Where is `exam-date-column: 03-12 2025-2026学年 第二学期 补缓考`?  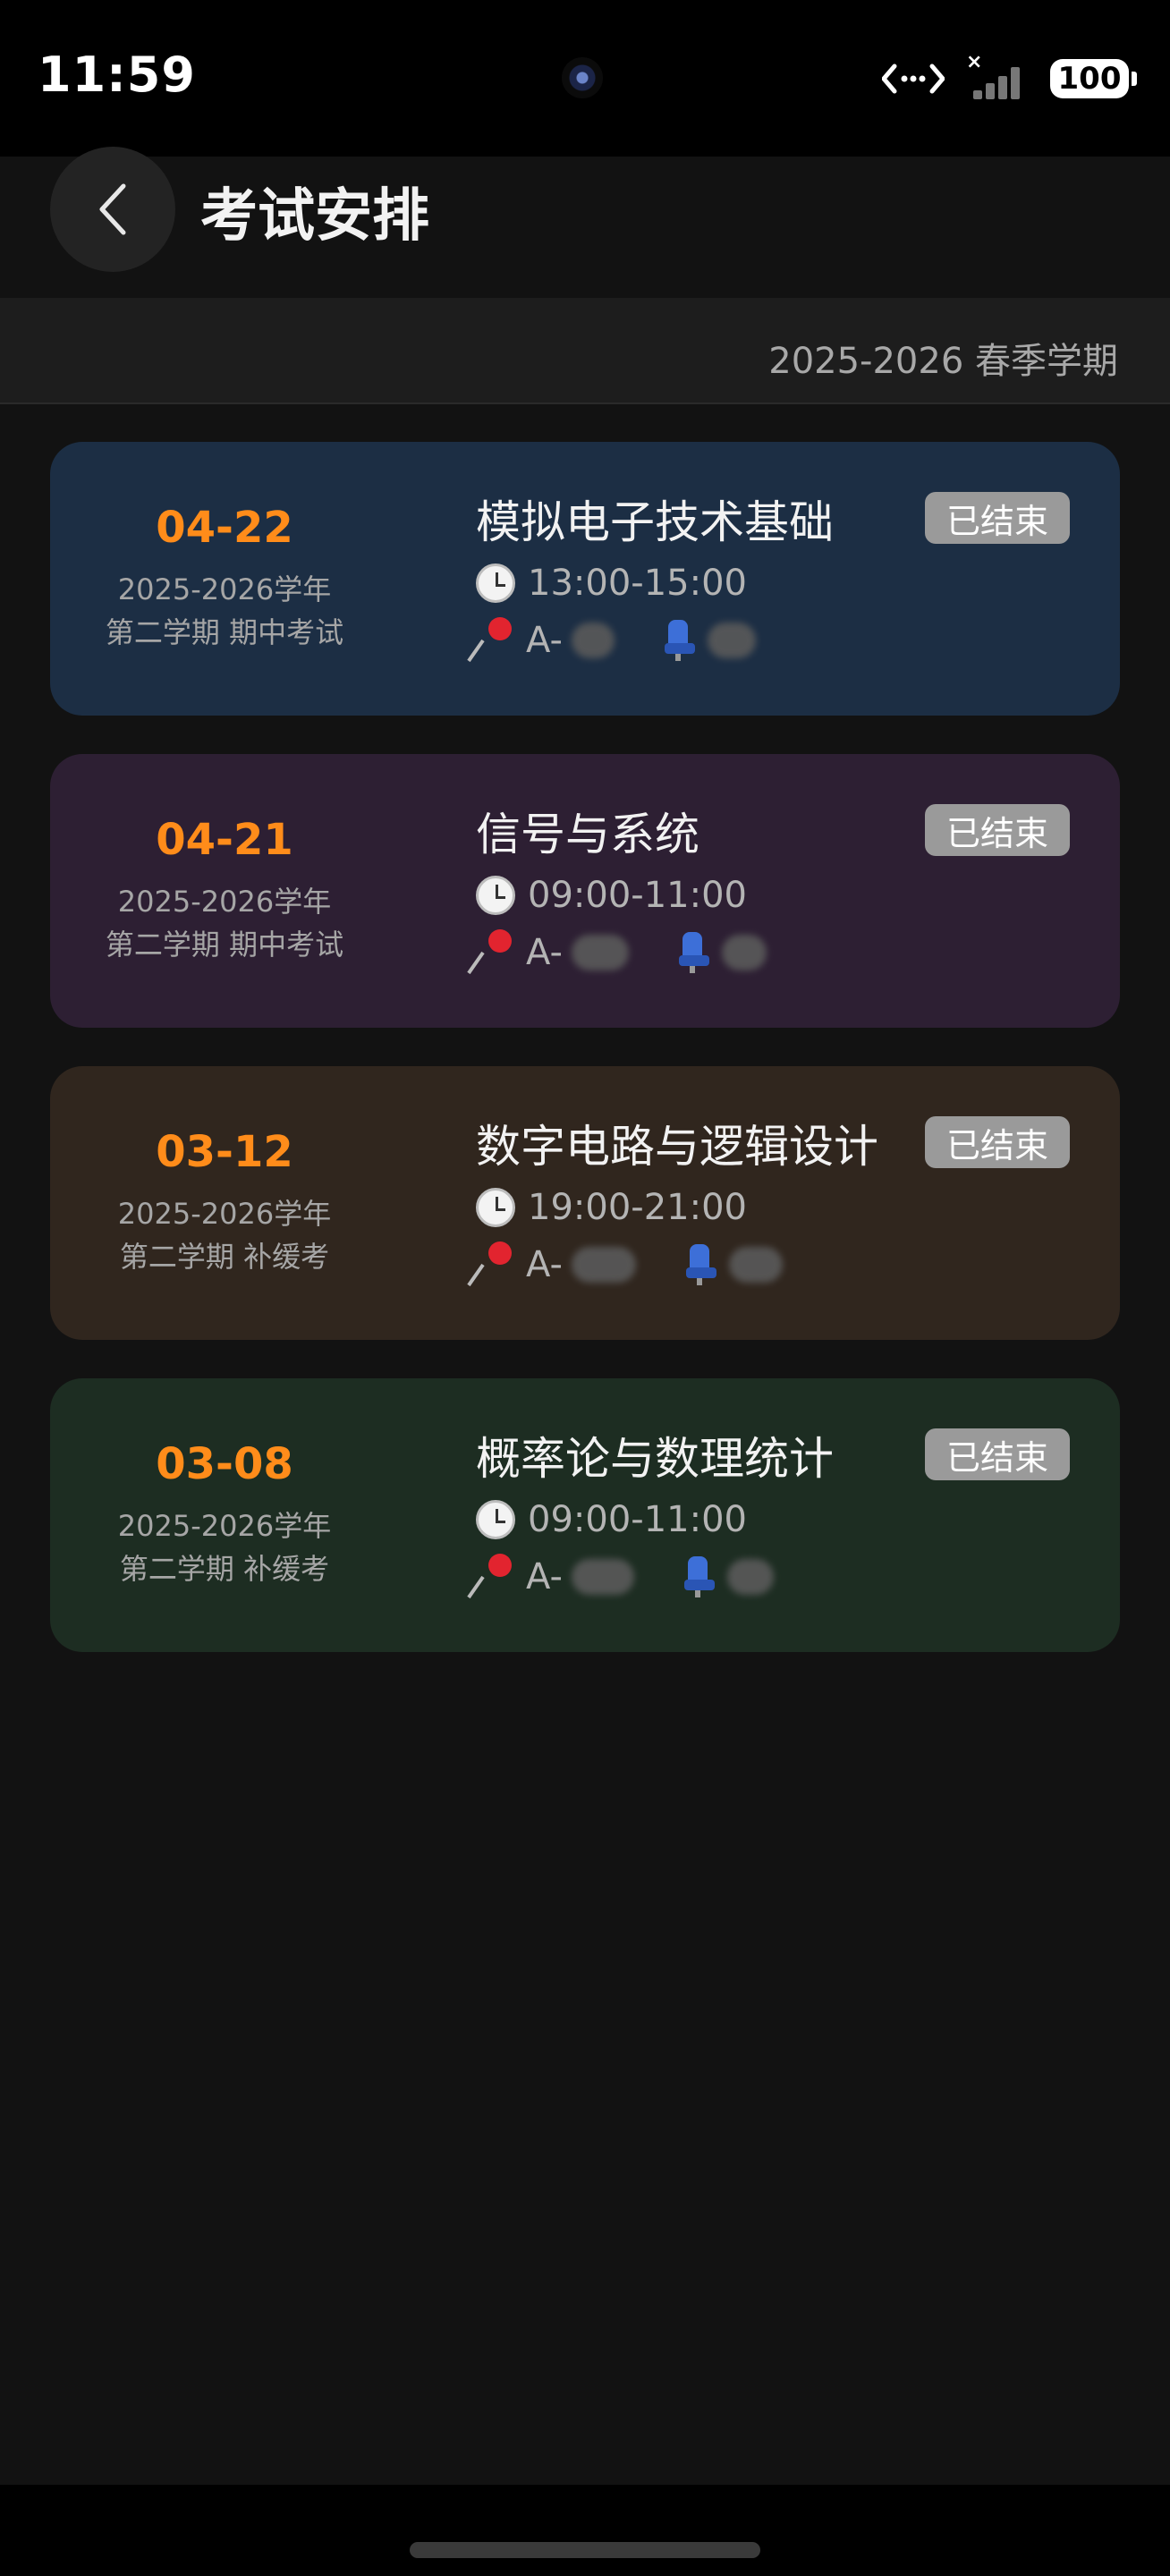 exam-date-column: 03-12 2025-2026学年 第二学期 补缓考 is located at coordinates (224, 1203).